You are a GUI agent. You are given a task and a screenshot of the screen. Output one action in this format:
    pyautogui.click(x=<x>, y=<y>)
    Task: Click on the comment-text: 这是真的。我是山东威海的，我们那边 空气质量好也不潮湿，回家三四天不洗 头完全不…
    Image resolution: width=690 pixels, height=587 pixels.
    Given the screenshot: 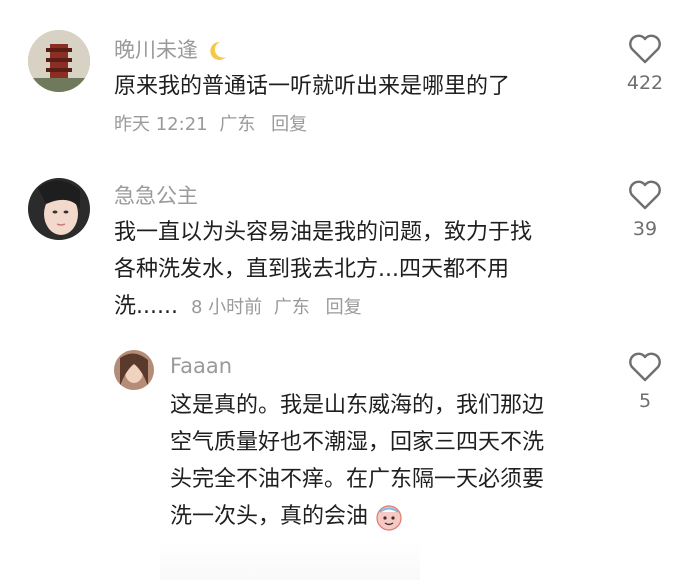 What is the action you would take?
    pyautogui.click(x=357, y=461)
    